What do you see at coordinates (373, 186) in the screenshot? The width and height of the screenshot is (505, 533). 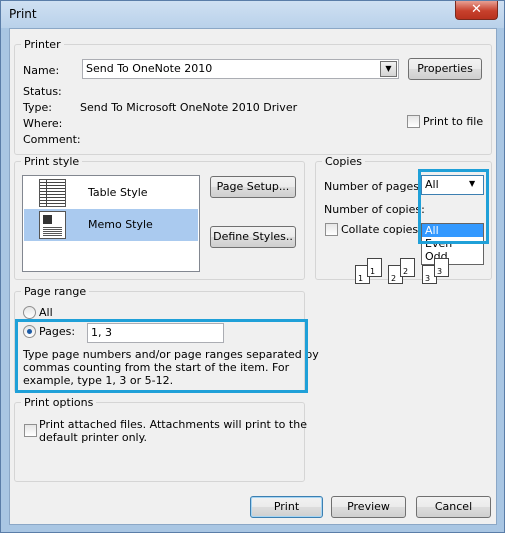 I see `number-of-pages-label: Number of pages:` at bounding box center [373, 186].